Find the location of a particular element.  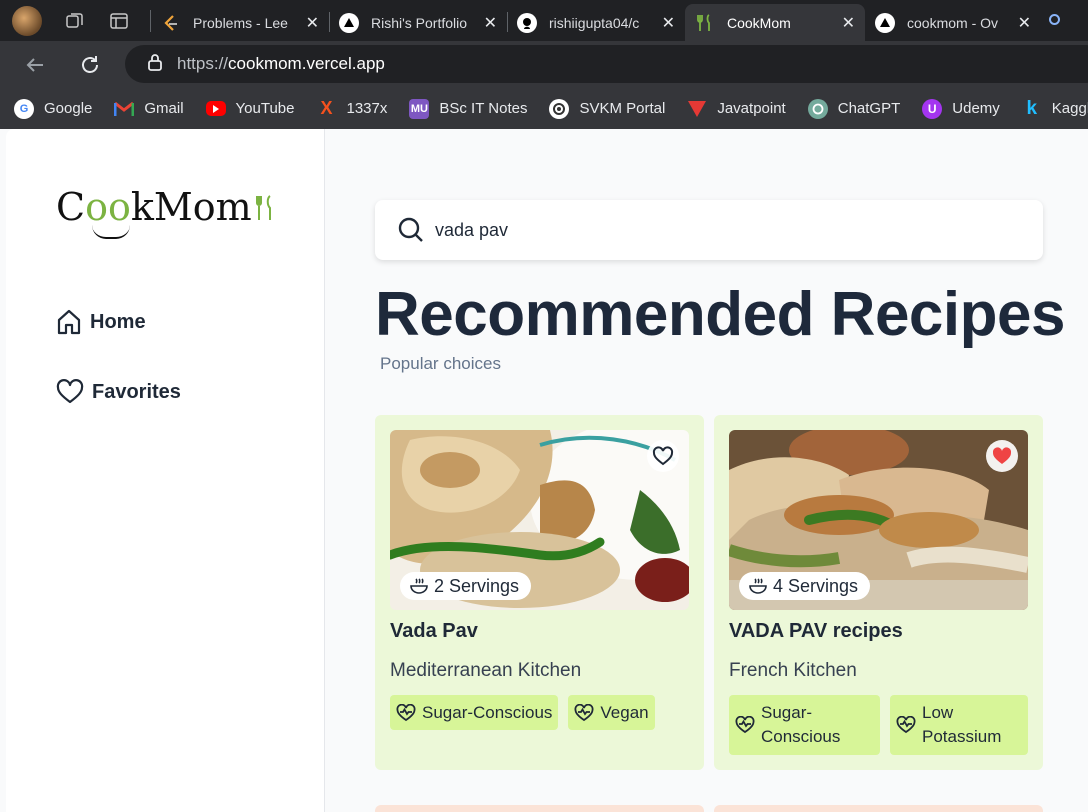

tab-cookmom: CookMom ✕ is located at coordinates (775, 22).